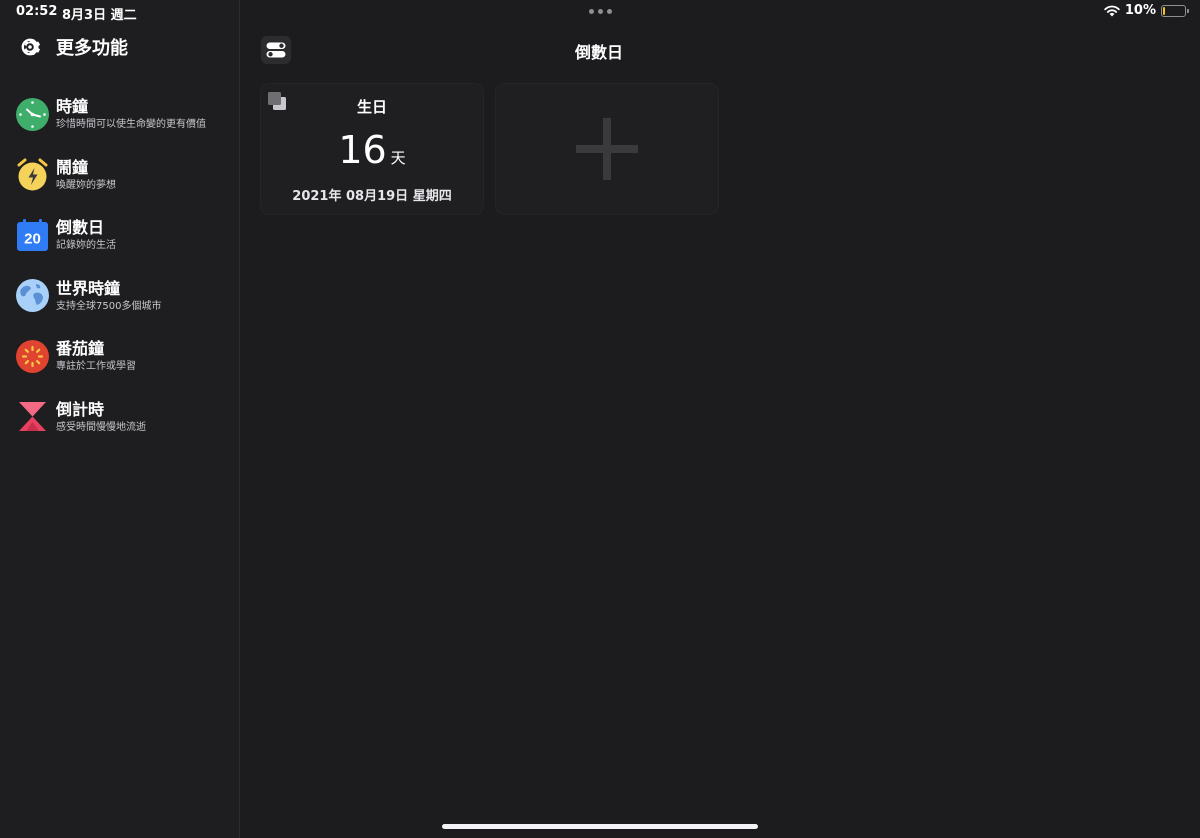 The height and width of the screenshot is (838, 1200). I want to click on status-indicators: 10%, so click(1146, 10).